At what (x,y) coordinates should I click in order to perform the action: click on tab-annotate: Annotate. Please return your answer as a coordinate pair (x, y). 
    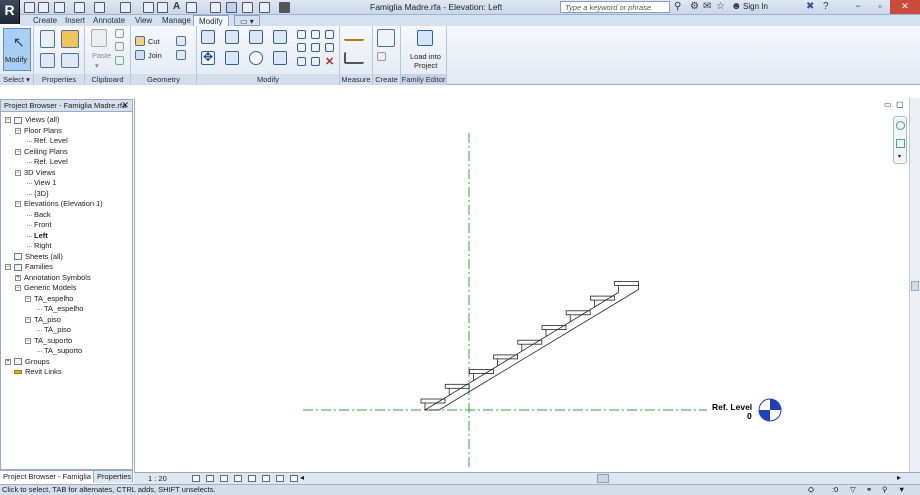
    Looking at the image, I should click on (109, 20).